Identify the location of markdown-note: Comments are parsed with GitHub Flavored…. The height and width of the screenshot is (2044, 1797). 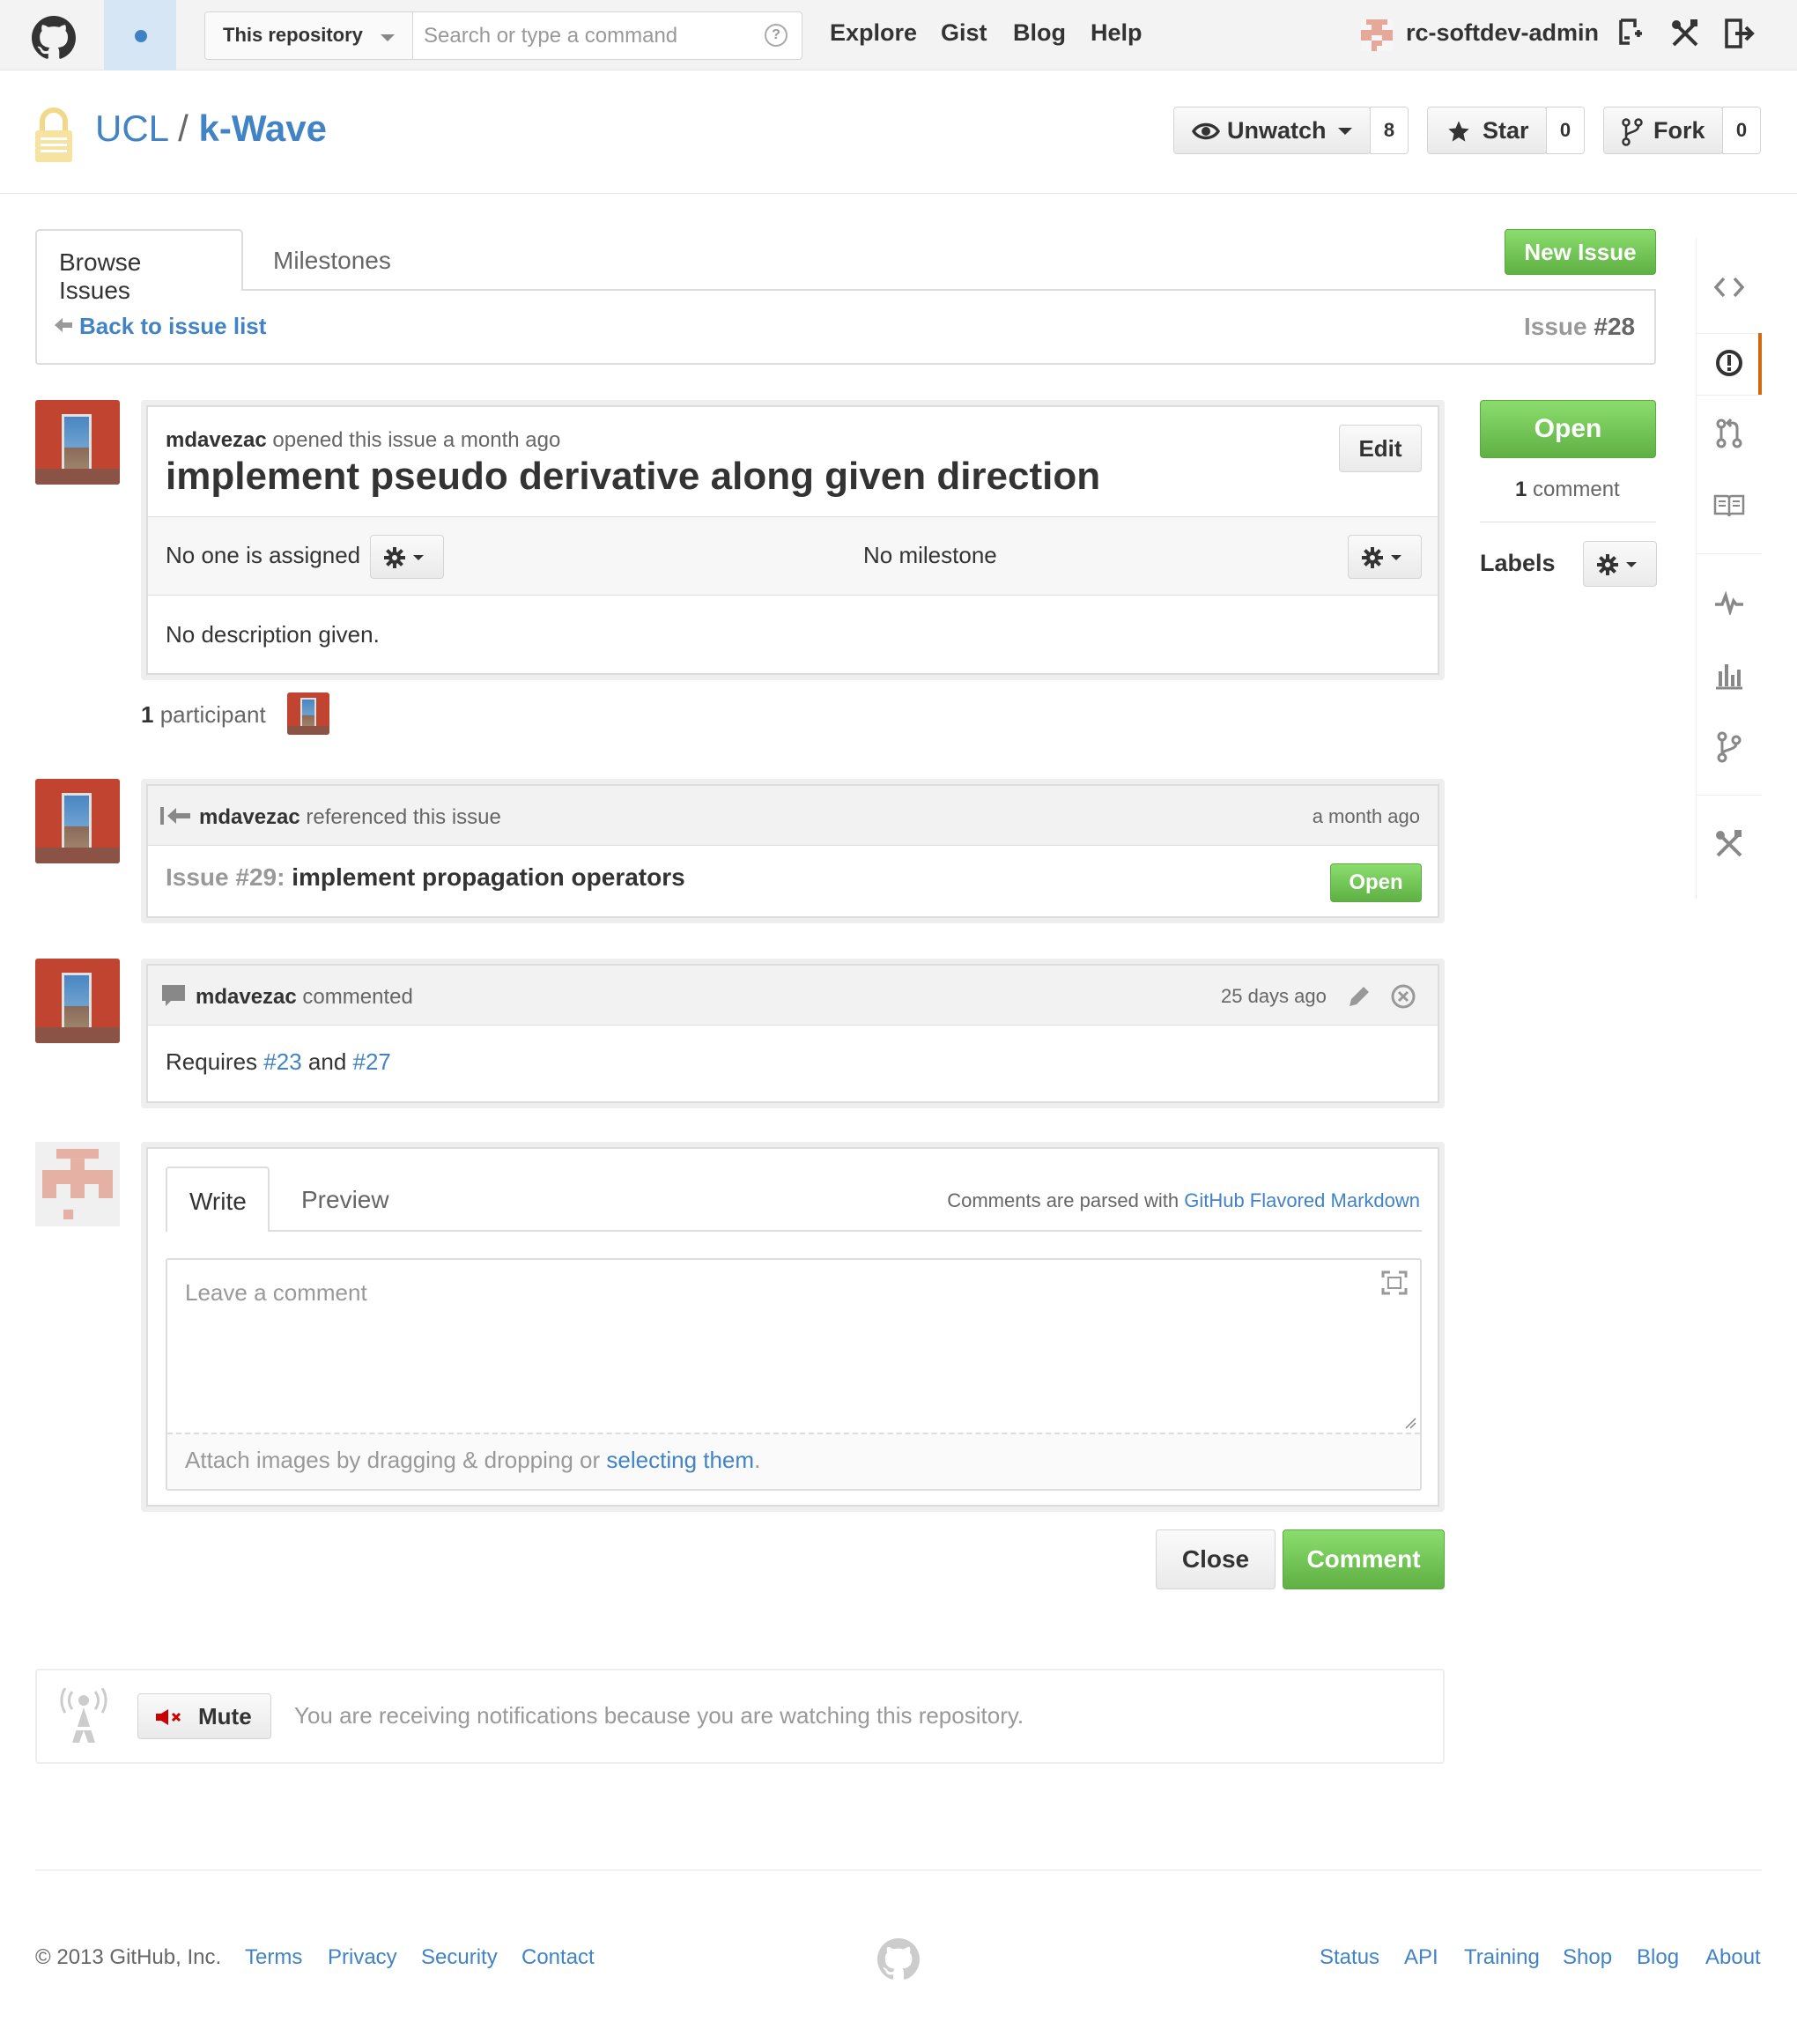
(1183, 1200).